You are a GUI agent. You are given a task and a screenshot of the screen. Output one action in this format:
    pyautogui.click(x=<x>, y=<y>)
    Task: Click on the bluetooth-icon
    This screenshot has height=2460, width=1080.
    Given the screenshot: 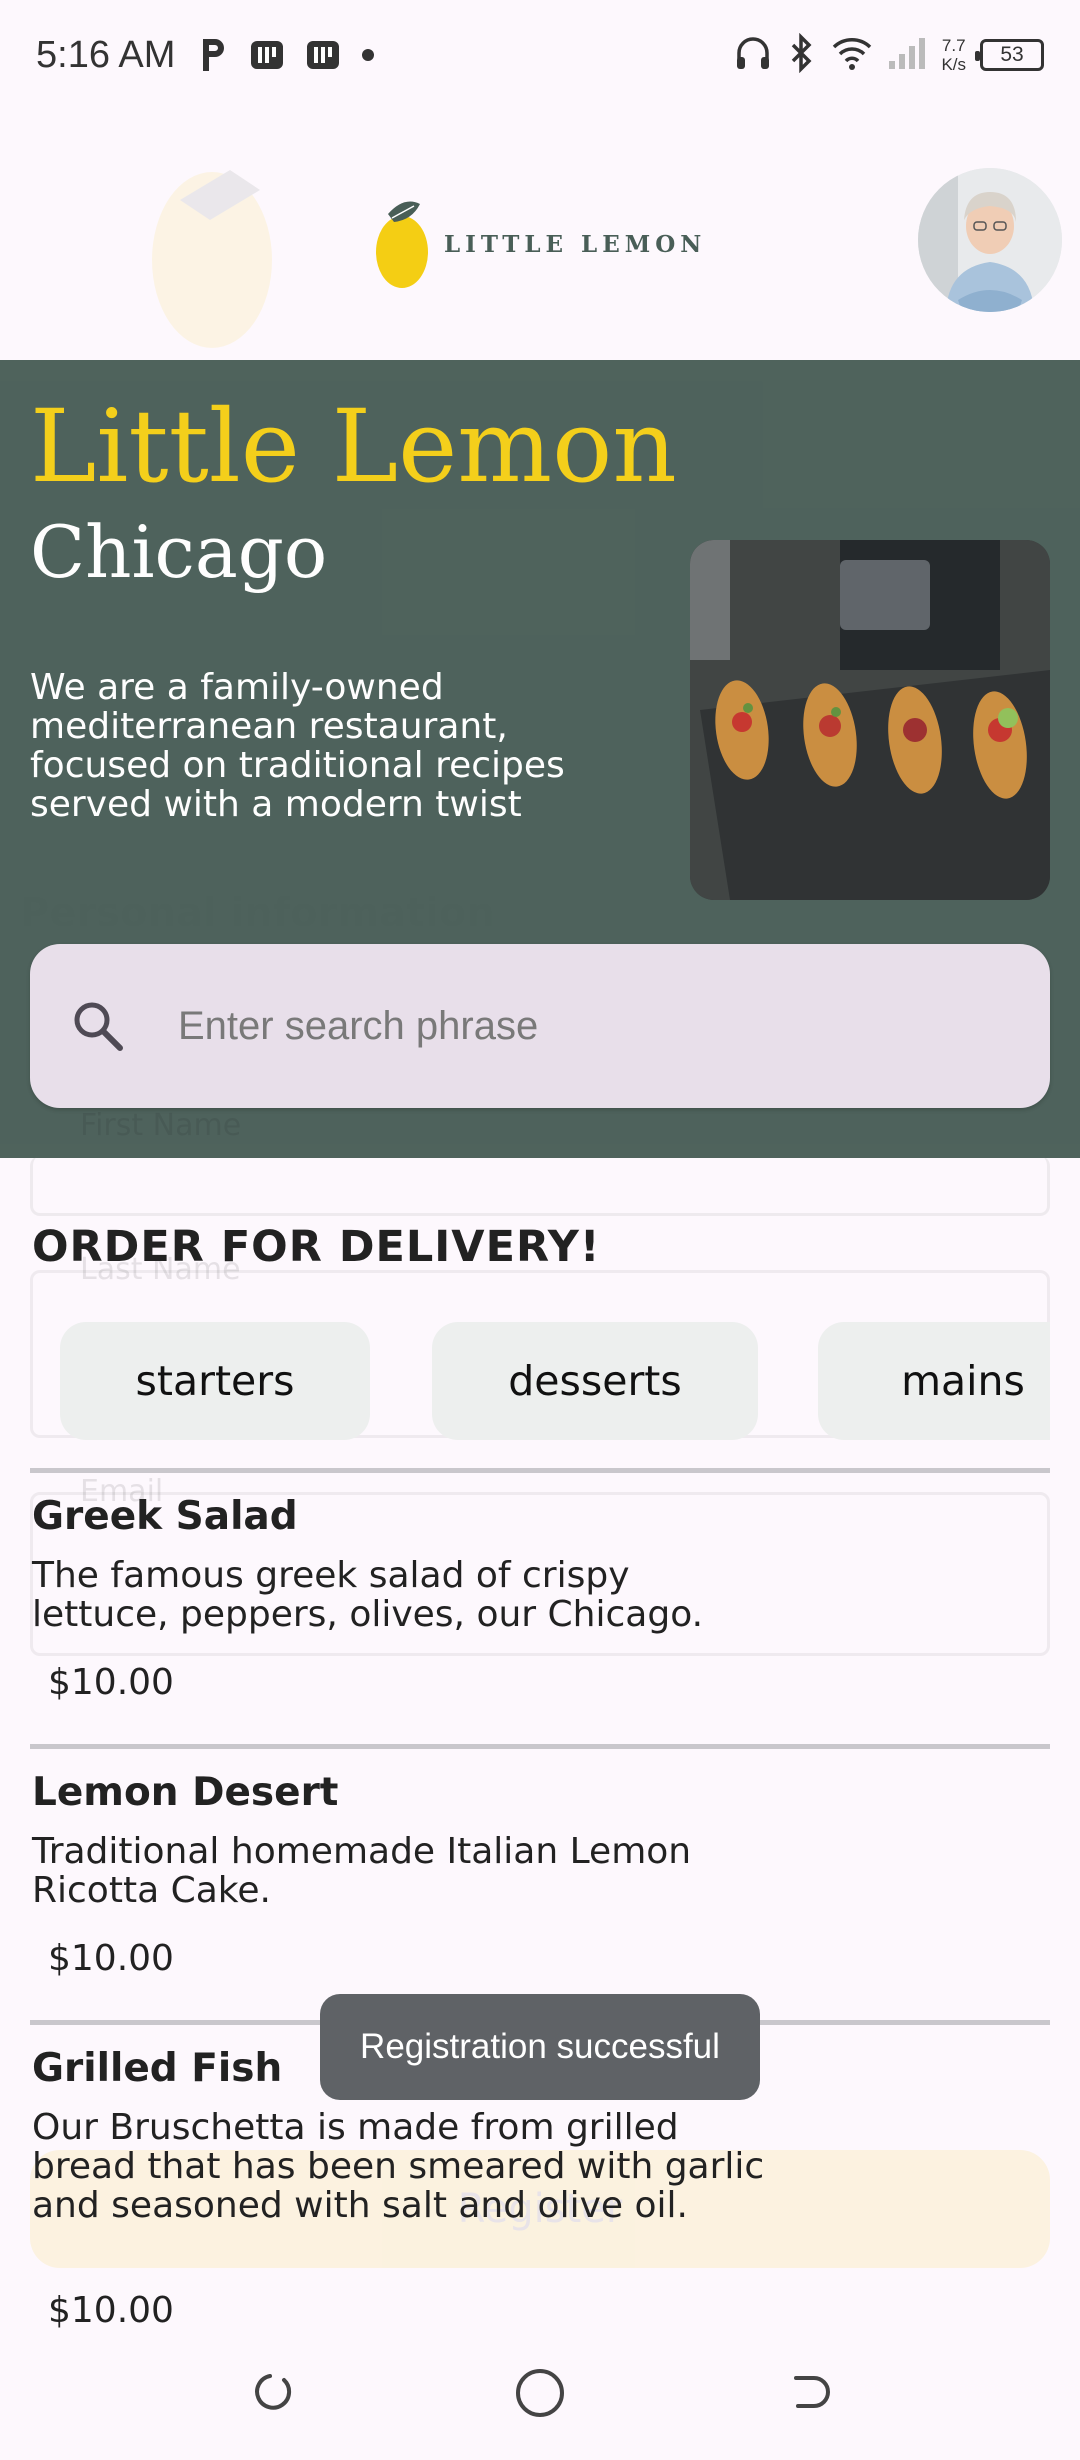 What is the action you would take?
    pyautogui.click(x=802, y=54)
    